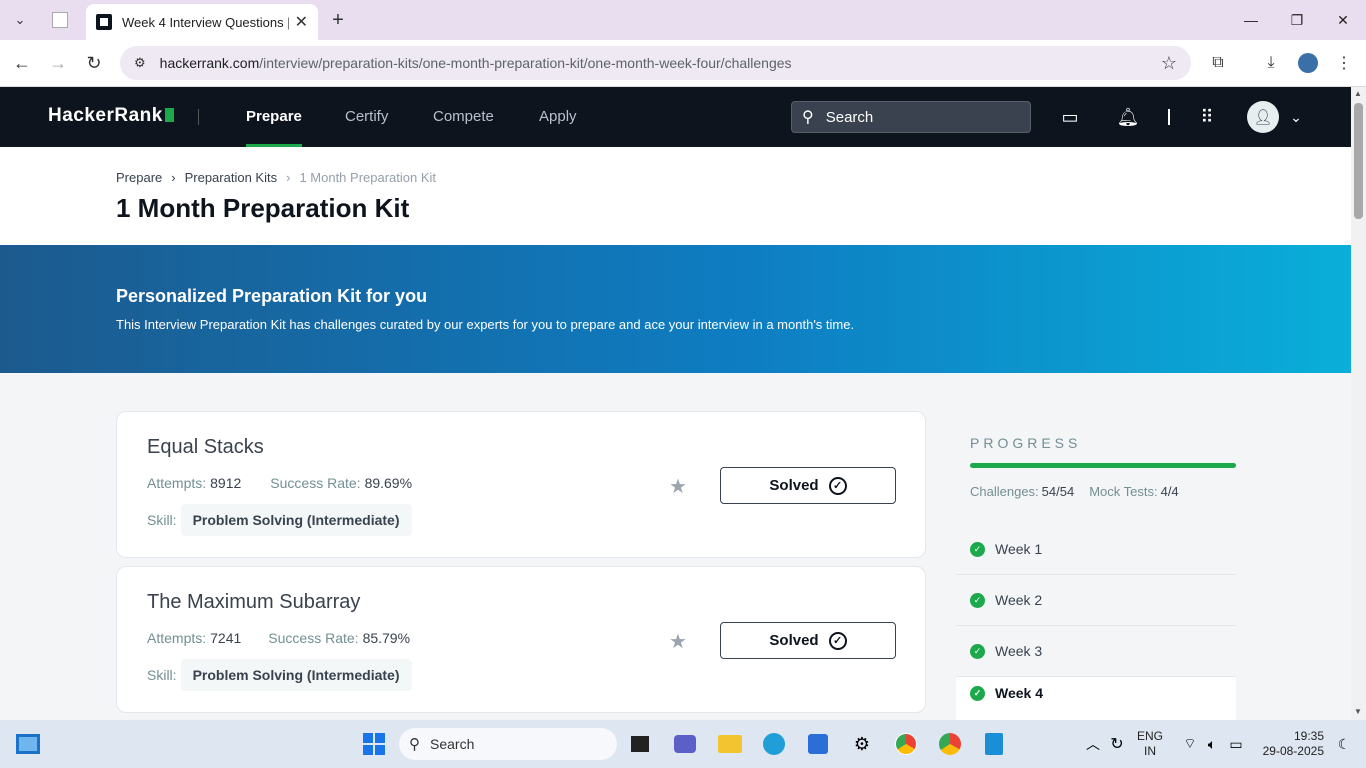 Image resolution: width=1366 pixels, height=768 pixels. I want to click on taskbar-search: ⚲ Search, so click(508, 744).